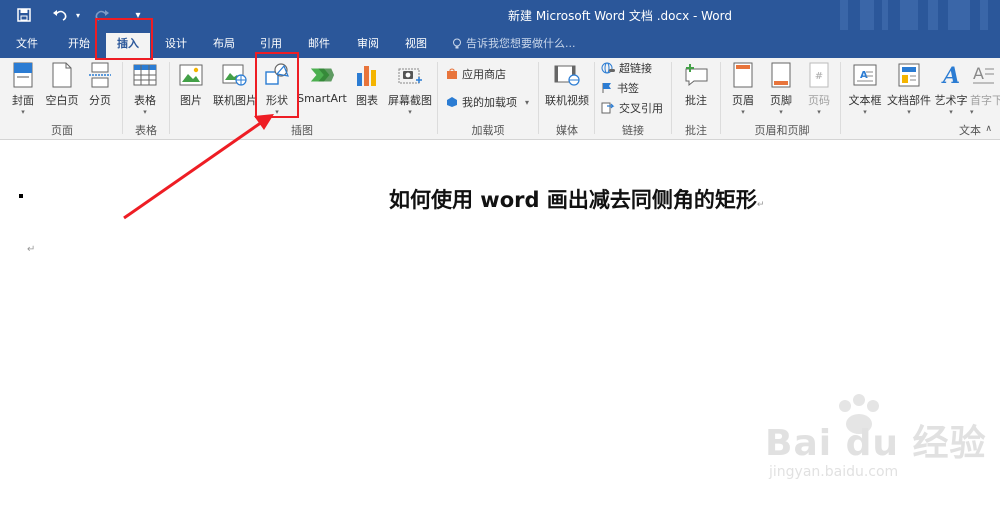 Image resolution: width=1000 pixels, height=505 pixels. What do you see at coordinates (146, 130) in the screenshot?
I see `group-label-tables: 表格` at bounding box center [146, 130].